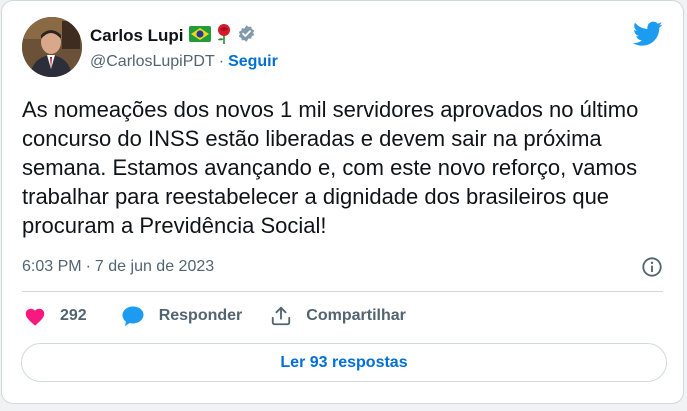 Image resolution: width=687 pixels, height=411 pixels. What do you see at coordinates (224, 36) in the screenshot?
I see `rose-icon` at bounding box center [224, 36].